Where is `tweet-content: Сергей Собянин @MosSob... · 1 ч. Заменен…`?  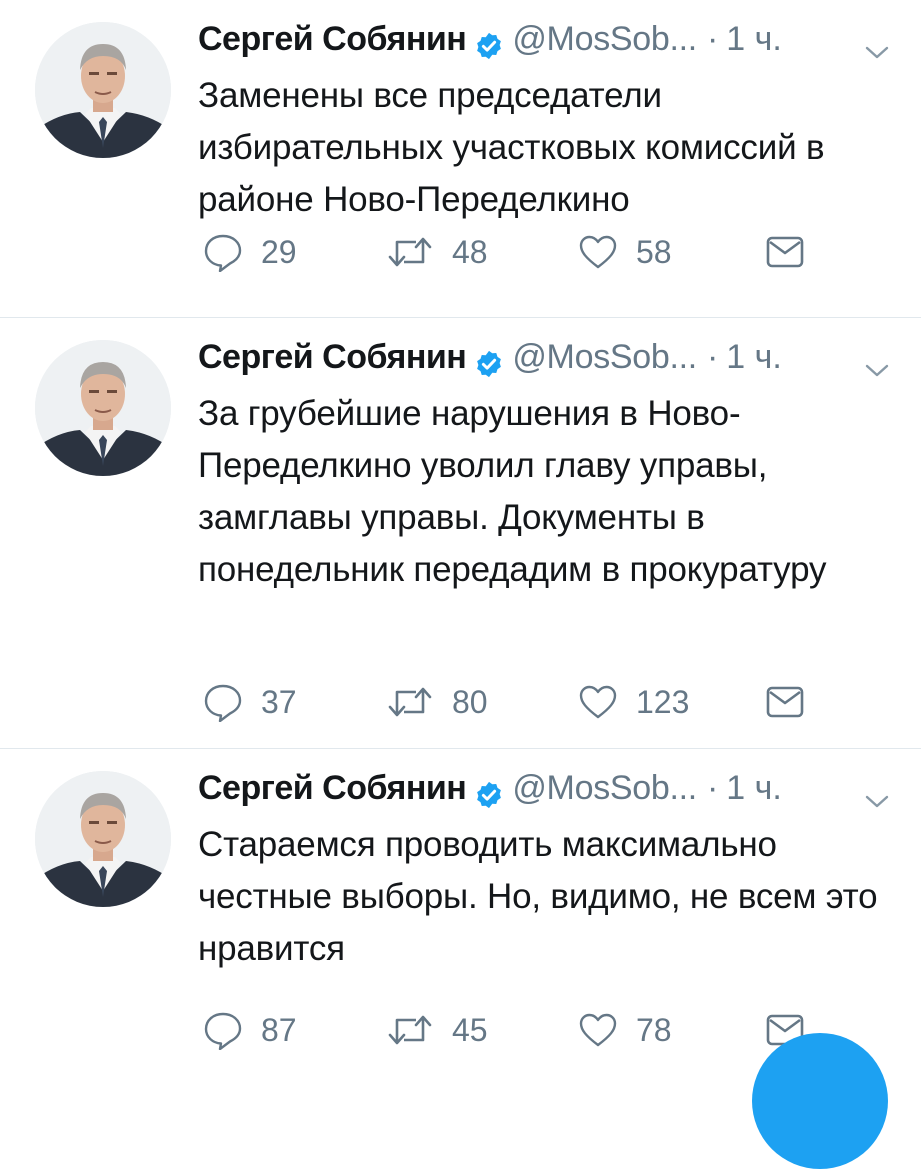
tweet-content: Сергей Собянин @MosSob... · 1 ч. Заменен… is located at coordinates (544, 120).